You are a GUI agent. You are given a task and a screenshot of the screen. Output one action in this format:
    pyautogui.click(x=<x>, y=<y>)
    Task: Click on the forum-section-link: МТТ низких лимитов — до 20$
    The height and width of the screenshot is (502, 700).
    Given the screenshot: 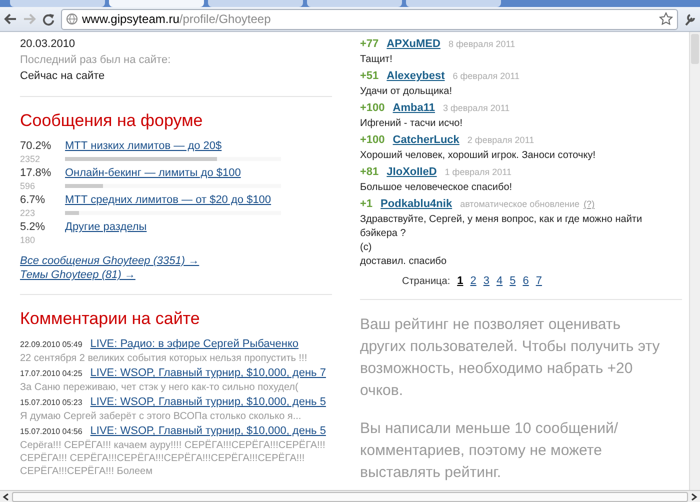 What is the action you would take?
    pyautogui.click(x=143, y=146)
    